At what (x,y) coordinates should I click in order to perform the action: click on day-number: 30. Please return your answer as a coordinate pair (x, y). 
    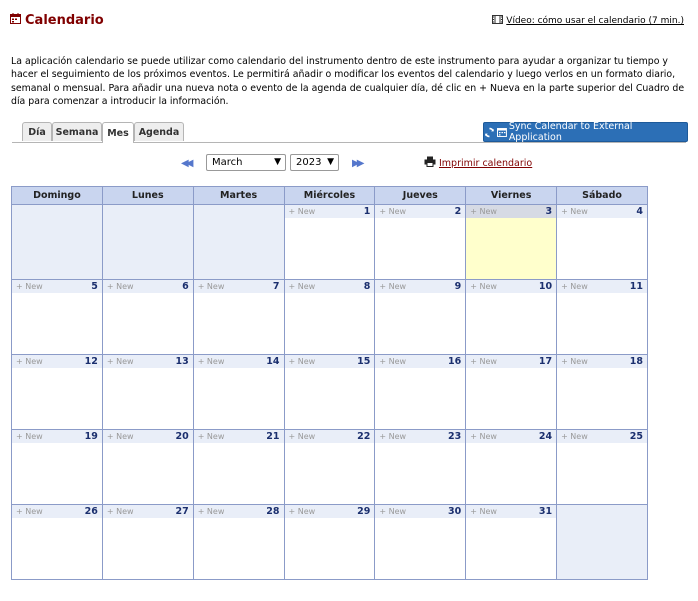
    Looking at the image, I should click on (454, 511).